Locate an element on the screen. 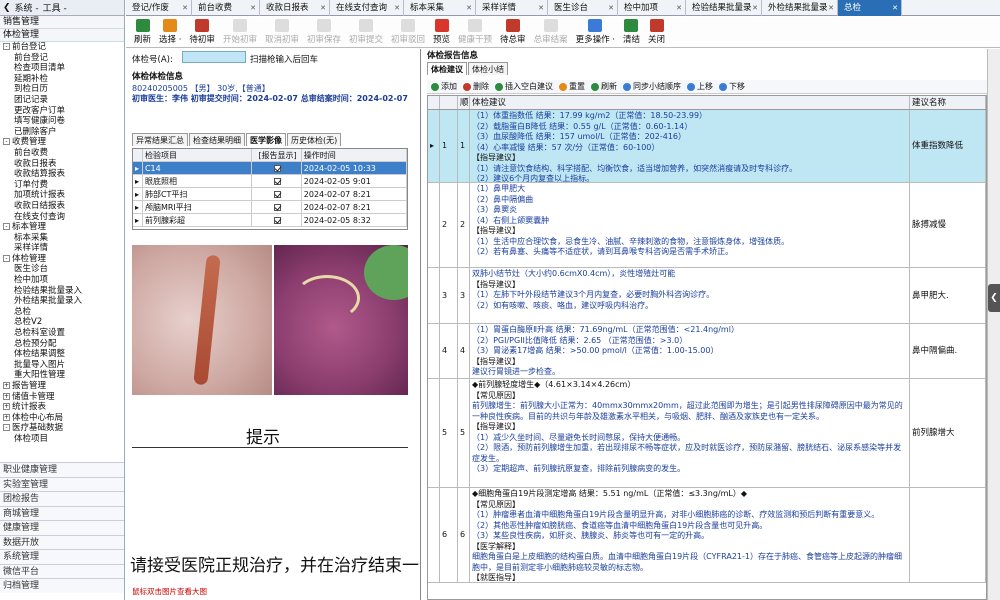 Image resolution: width=1000 pixels, height=600 pixels. order-cell: 1 is located at coordinates (464, 146).